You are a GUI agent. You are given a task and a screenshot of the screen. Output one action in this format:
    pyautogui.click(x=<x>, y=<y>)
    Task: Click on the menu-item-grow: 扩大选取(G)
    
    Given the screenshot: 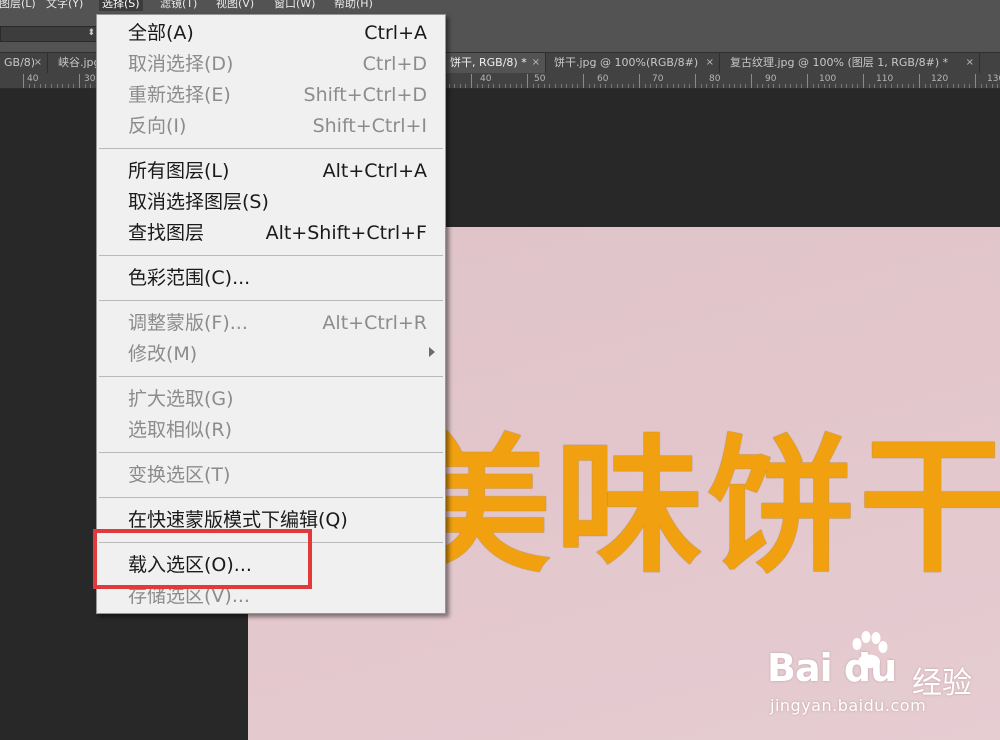 What is the action you would take?
    pyautogui.click(x=271, y=399)
    